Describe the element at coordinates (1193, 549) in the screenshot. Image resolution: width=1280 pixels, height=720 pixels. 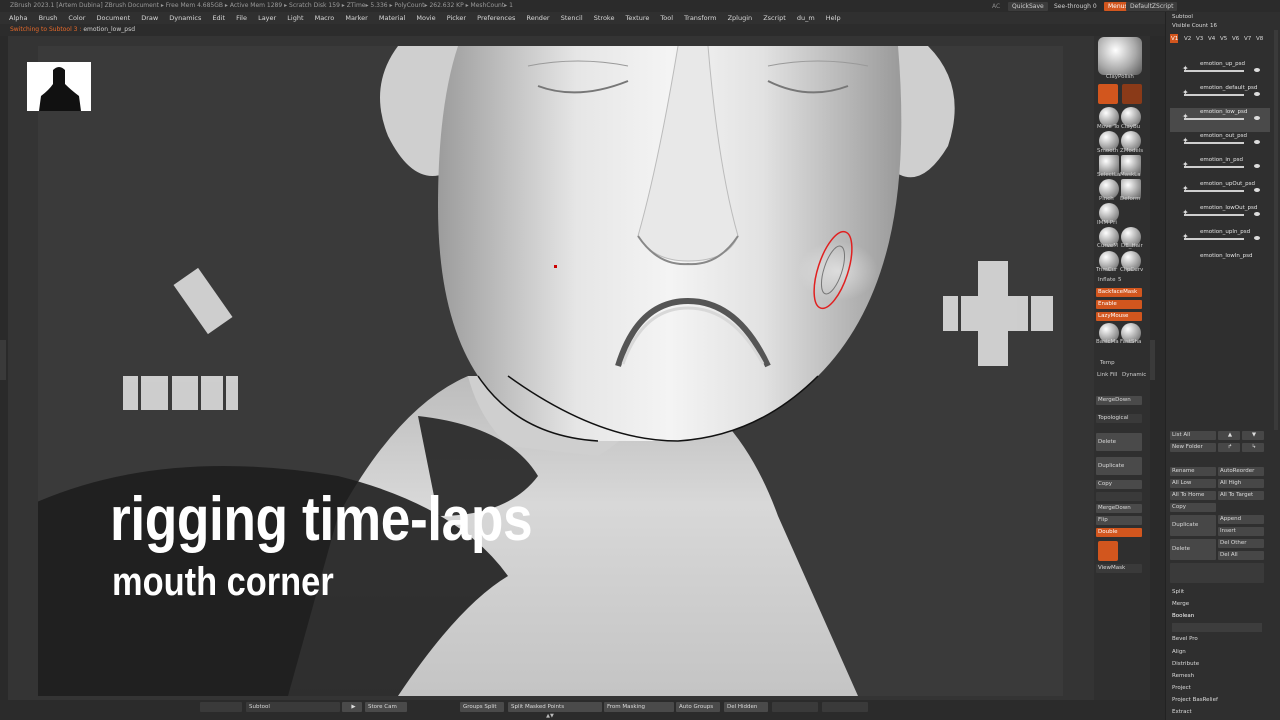
I see `delete-button: Delete` at that location.